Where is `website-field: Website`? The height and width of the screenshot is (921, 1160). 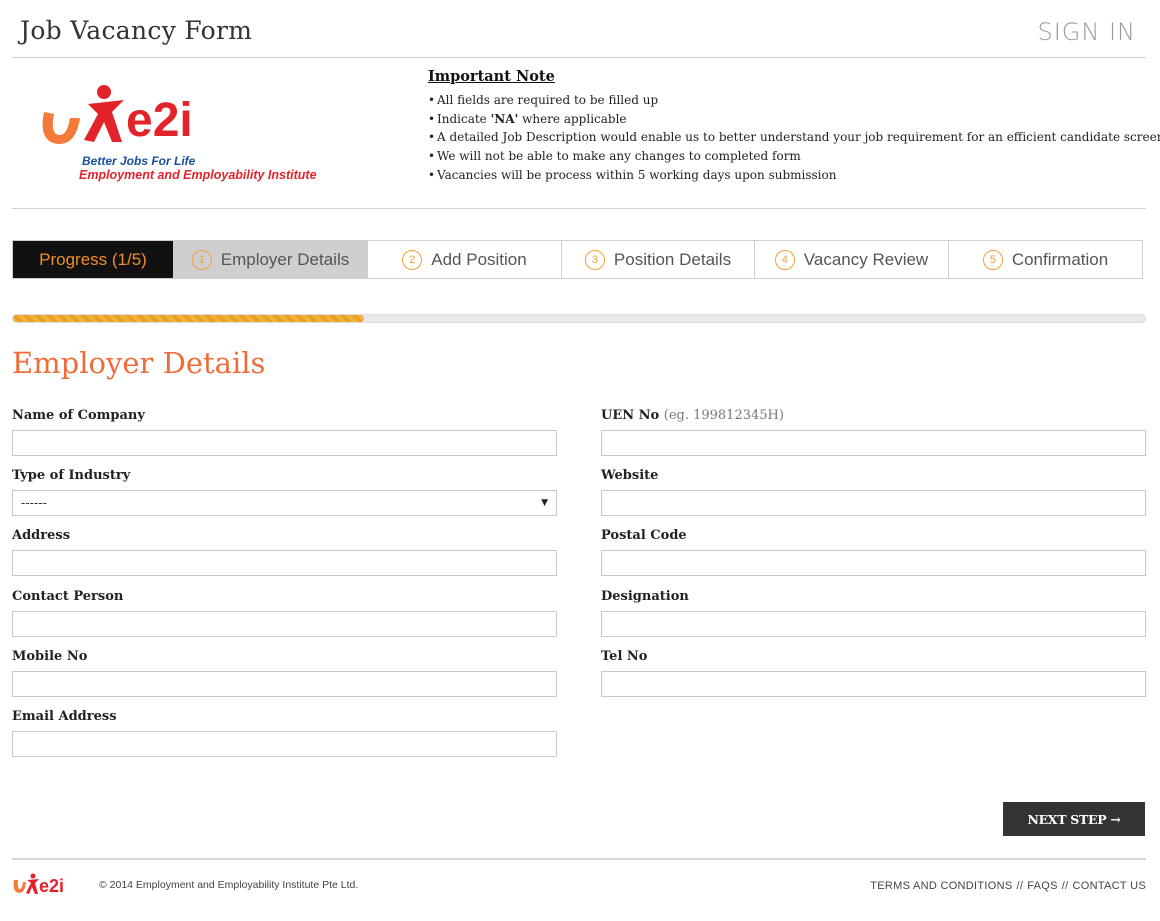
website-field: Website is located at coordinates (873, 492).